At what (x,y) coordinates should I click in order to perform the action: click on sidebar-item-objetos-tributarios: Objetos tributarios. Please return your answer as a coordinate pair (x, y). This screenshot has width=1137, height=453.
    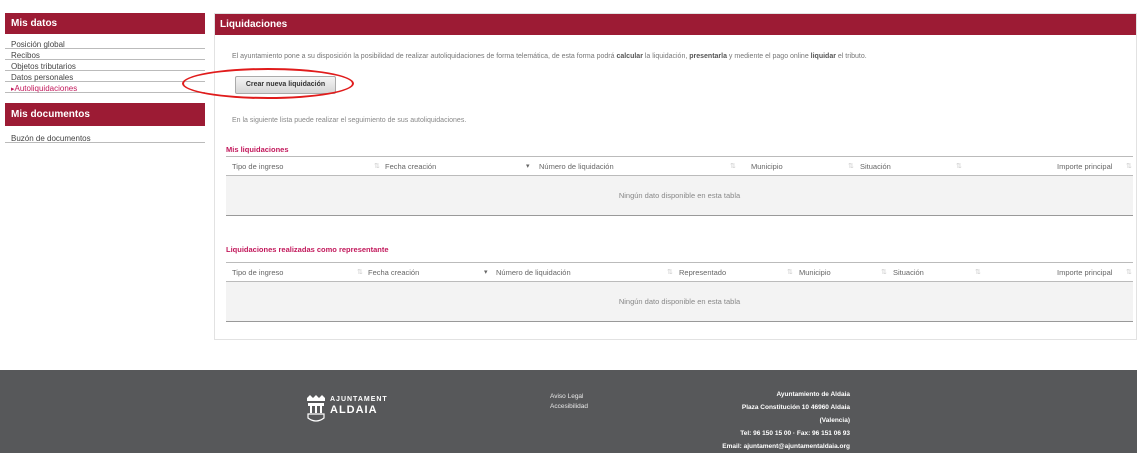
    Looking at the image, I should click on (105, 65).